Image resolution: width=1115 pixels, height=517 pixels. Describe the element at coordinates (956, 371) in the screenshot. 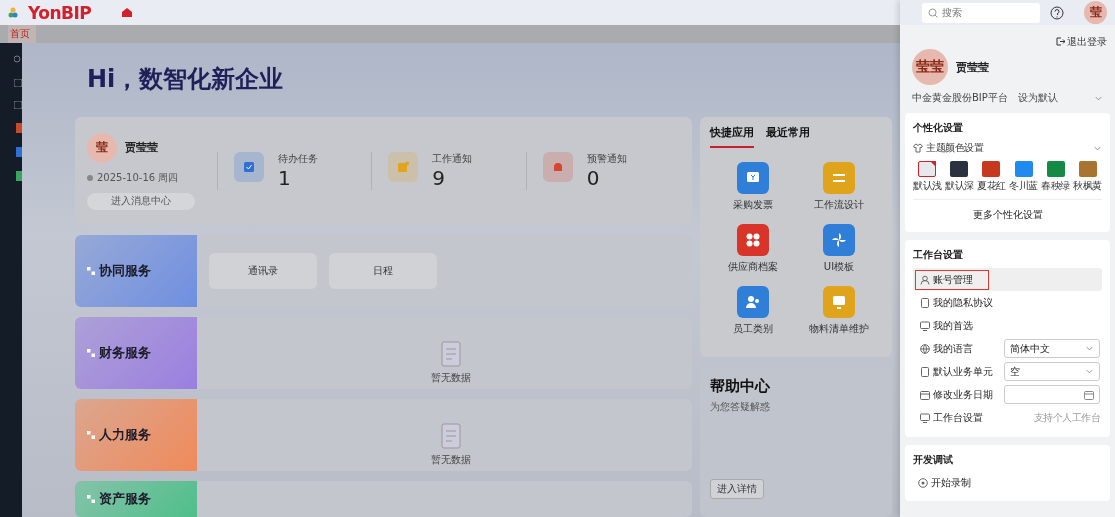

I see `settings-item: 默认业务单元` at that location.